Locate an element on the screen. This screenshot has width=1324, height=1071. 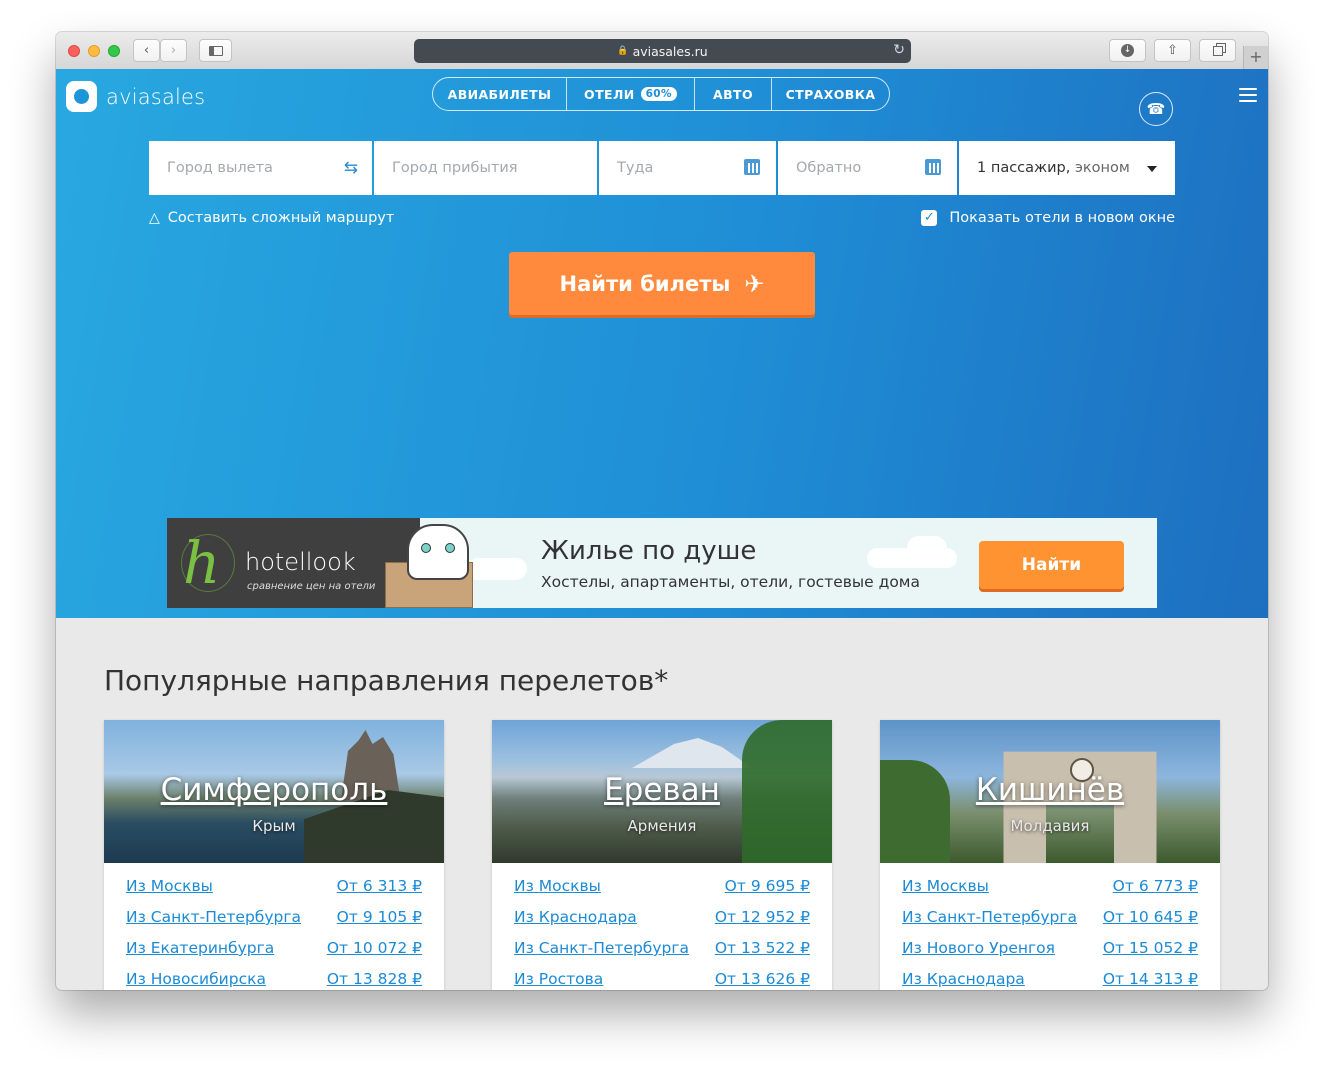
route-price-link: От 13 626 ₽ is located at coordinates (762, 980).